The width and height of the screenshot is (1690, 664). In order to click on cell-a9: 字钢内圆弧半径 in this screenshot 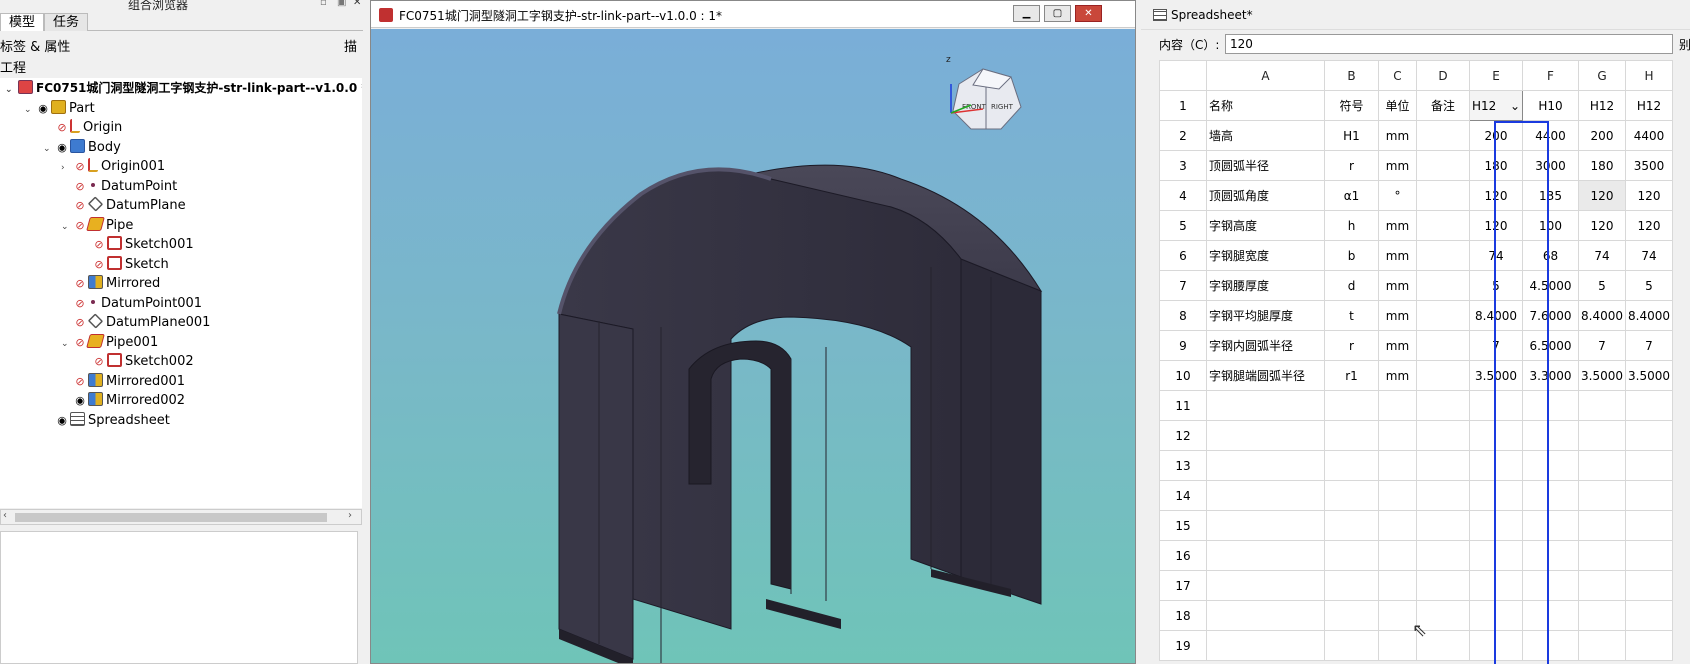, I will do `click(1265, 345)`.